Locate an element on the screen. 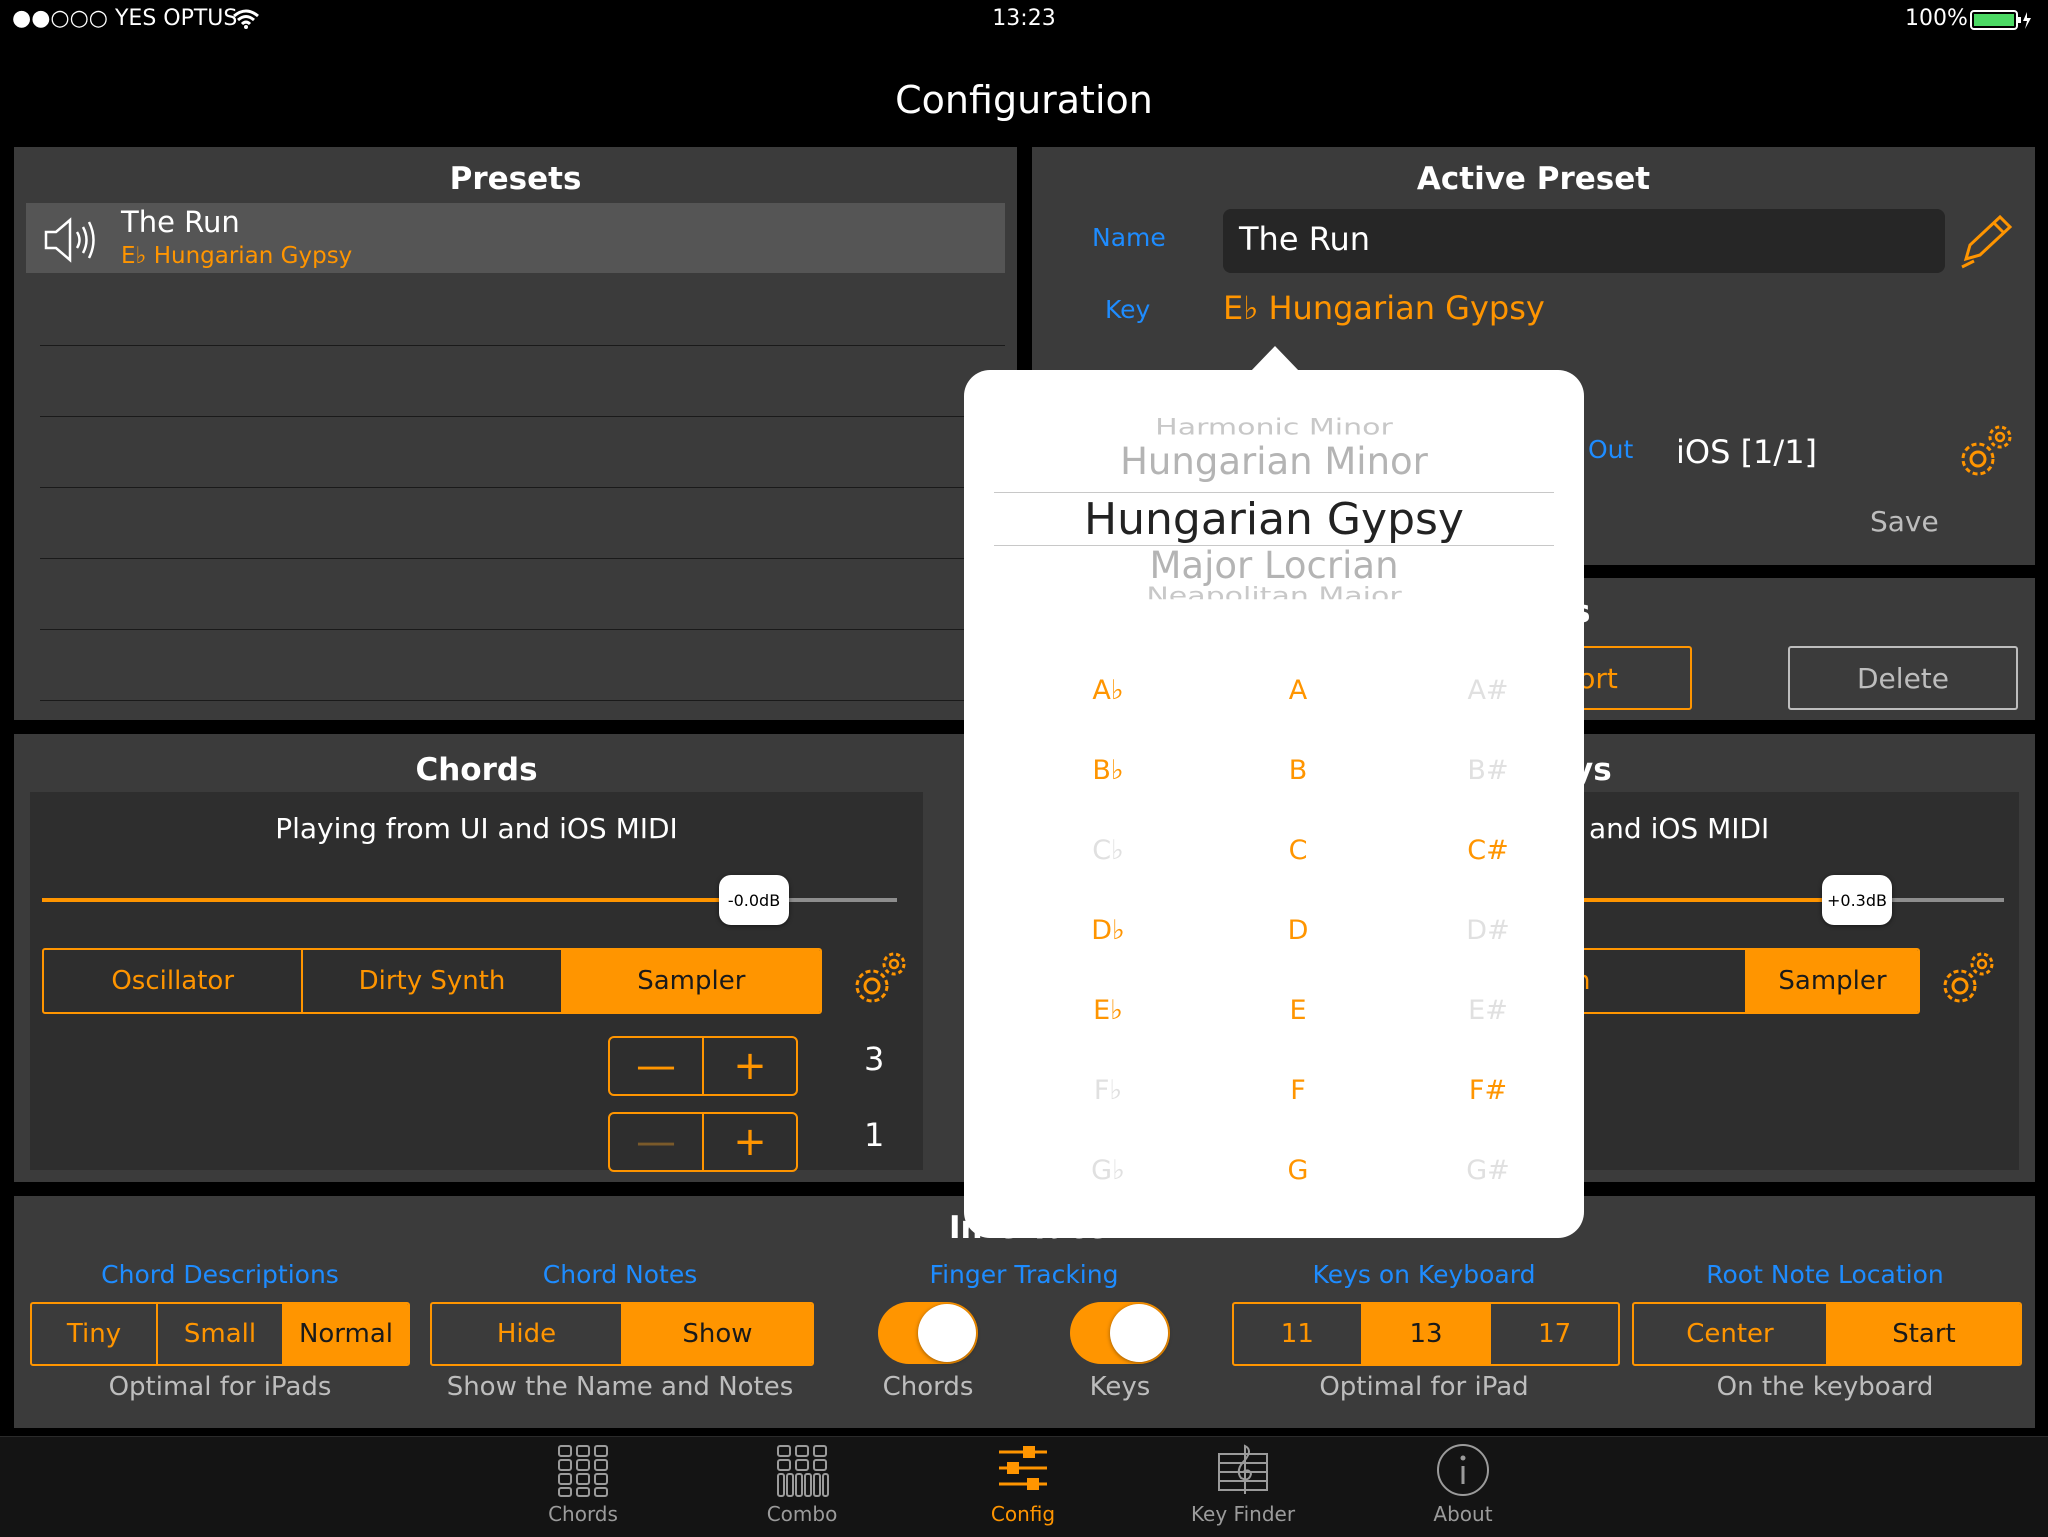 The width and height of the screenshot is (2048, 1537). key-button: B is located at coordinates (1298, 770).